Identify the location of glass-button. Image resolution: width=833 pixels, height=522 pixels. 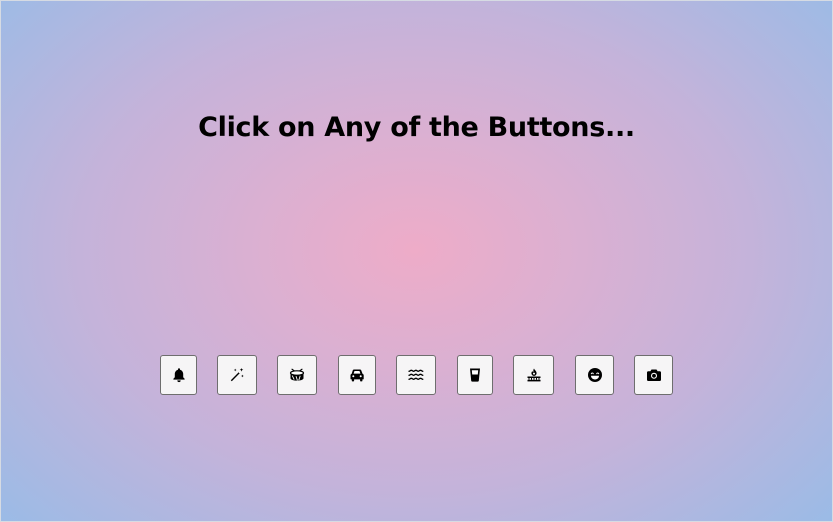
(475, 375).